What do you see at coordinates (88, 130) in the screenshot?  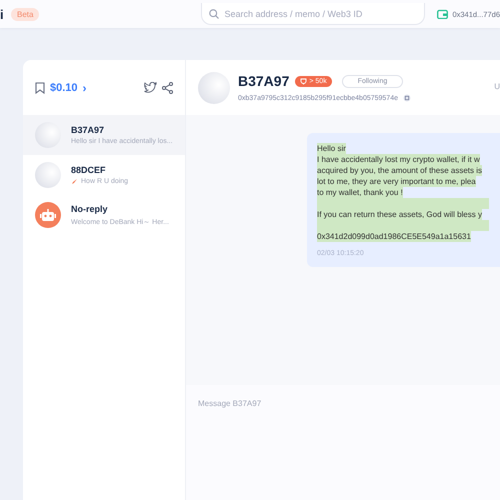 I see `contact-name: B37A97` at bounding box center [88, 130].